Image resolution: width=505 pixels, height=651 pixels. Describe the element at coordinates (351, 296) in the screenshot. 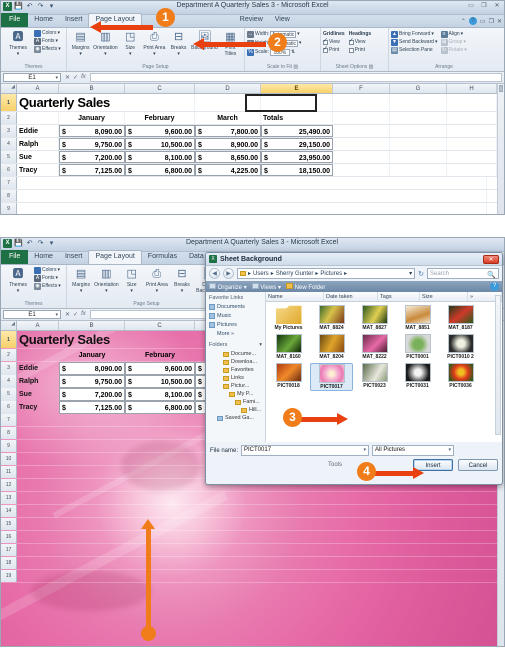

I see `column-header-date-taken: Date taken` at that location.